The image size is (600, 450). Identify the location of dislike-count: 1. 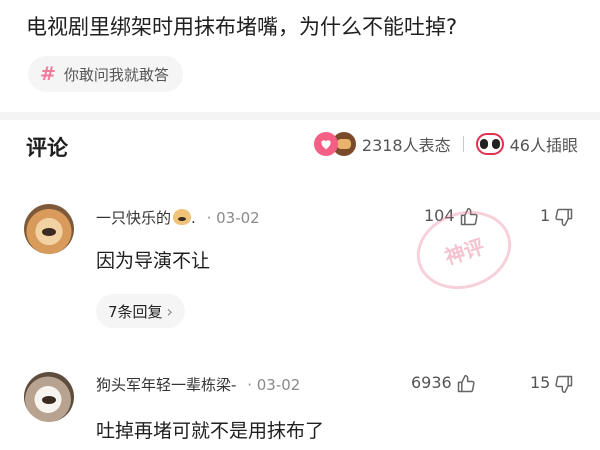
(545, 215).